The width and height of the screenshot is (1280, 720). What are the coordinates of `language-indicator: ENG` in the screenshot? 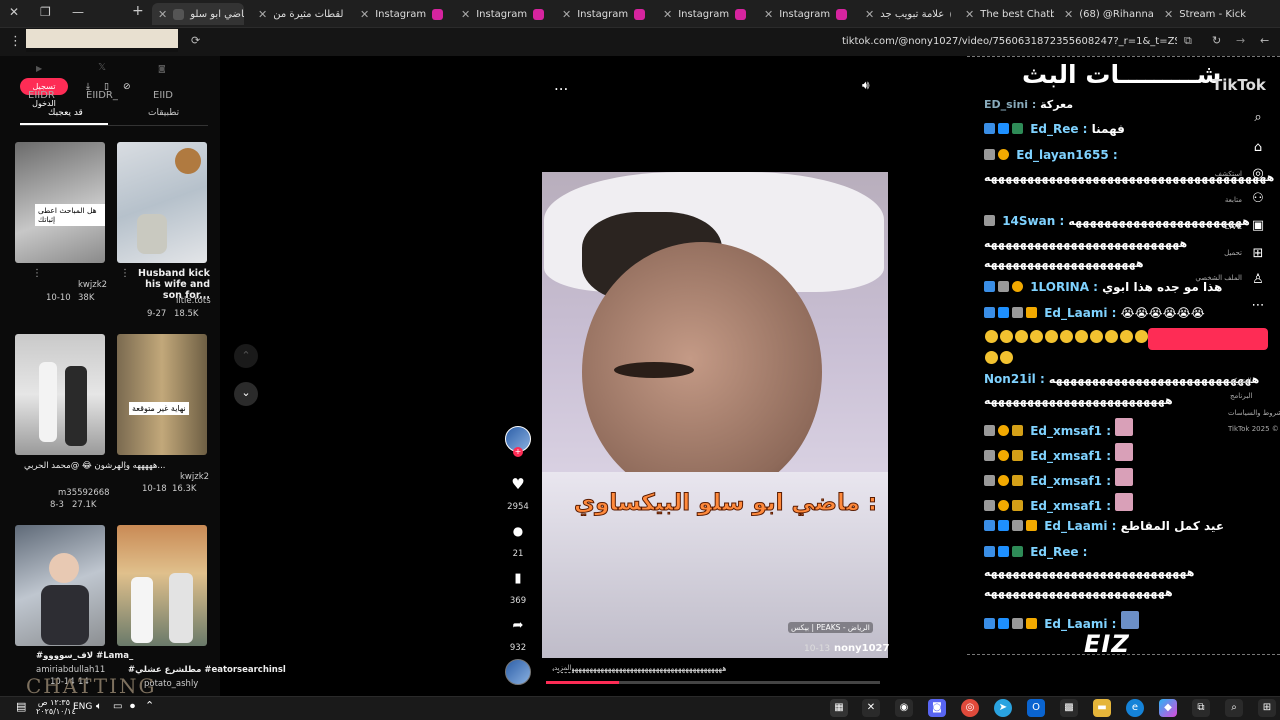 It's located at (82, 707).